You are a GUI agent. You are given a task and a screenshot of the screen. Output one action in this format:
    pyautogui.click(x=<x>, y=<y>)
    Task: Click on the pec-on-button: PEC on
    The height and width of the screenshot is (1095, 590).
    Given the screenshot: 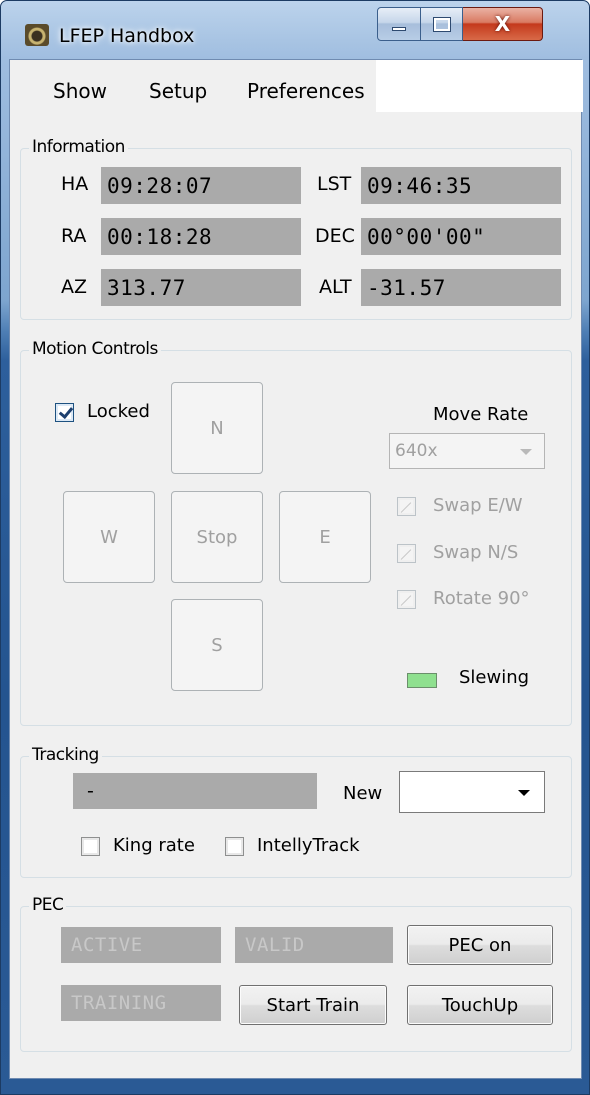 What is the action you would take?
    pyautogui.click(x=480, y=945)
    